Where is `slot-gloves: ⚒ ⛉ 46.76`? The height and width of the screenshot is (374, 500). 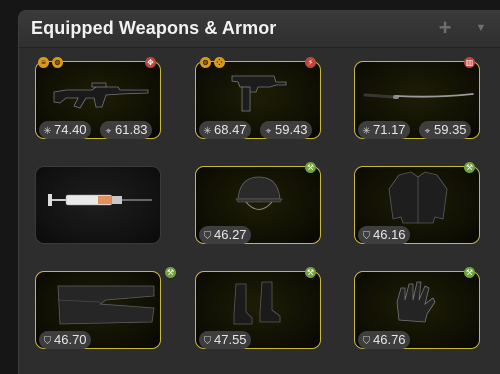
slot-gloves: ⚒ ⛉ 46.76 is located at coordinates (417, 308).